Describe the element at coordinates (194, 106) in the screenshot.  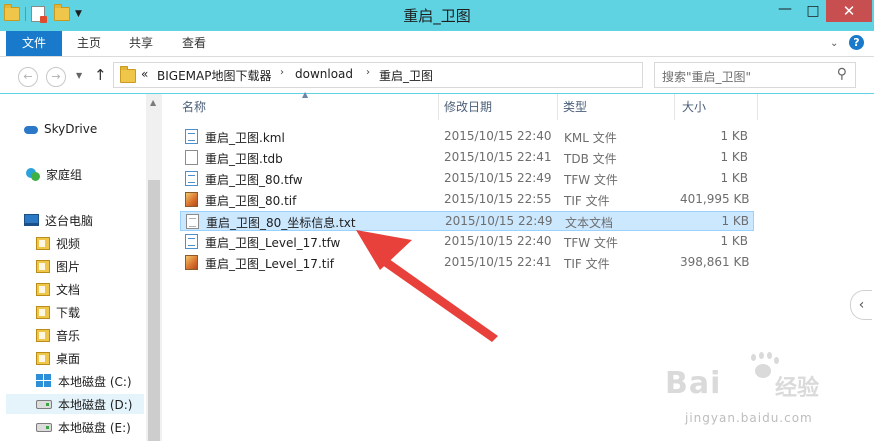
I see `column-header-name: 名称` at that location.